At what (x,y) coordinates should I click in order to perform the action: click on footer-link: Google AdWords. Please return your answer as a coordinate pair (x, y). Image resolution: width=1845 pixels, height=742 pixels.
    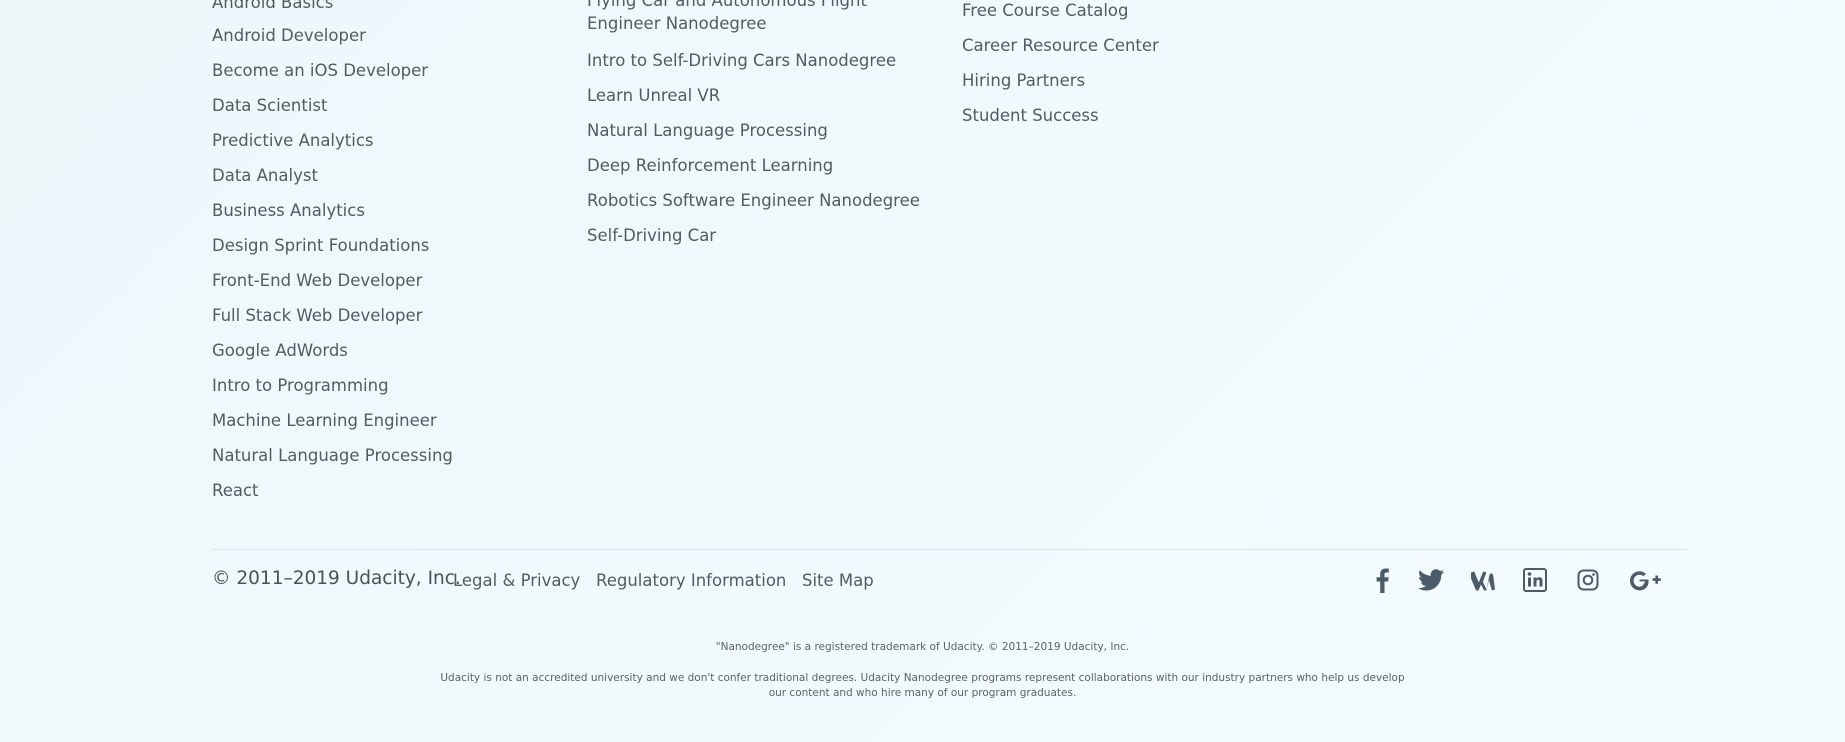
    Looking at the image, I should click on (280, 350).